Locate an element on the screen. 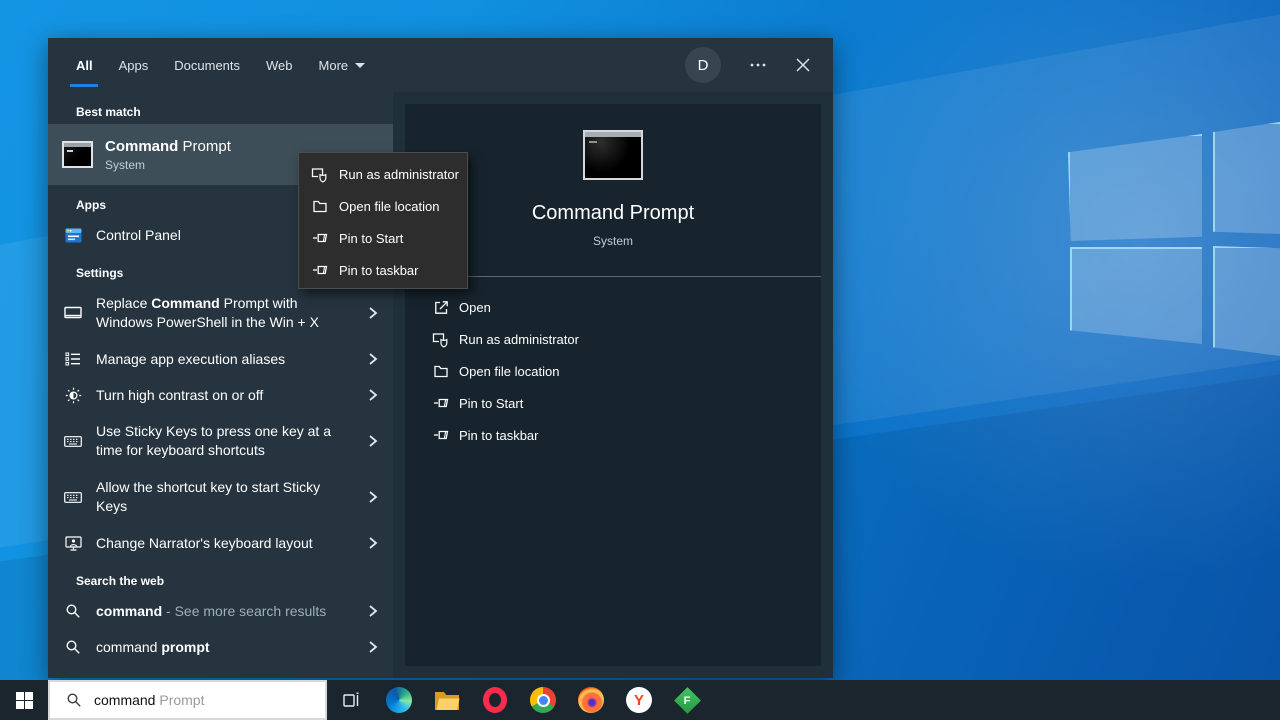 Image resolution: width=1280 pixels, height=720 pixels. taskbar-app-firefox is located at coordinates (591, 700).